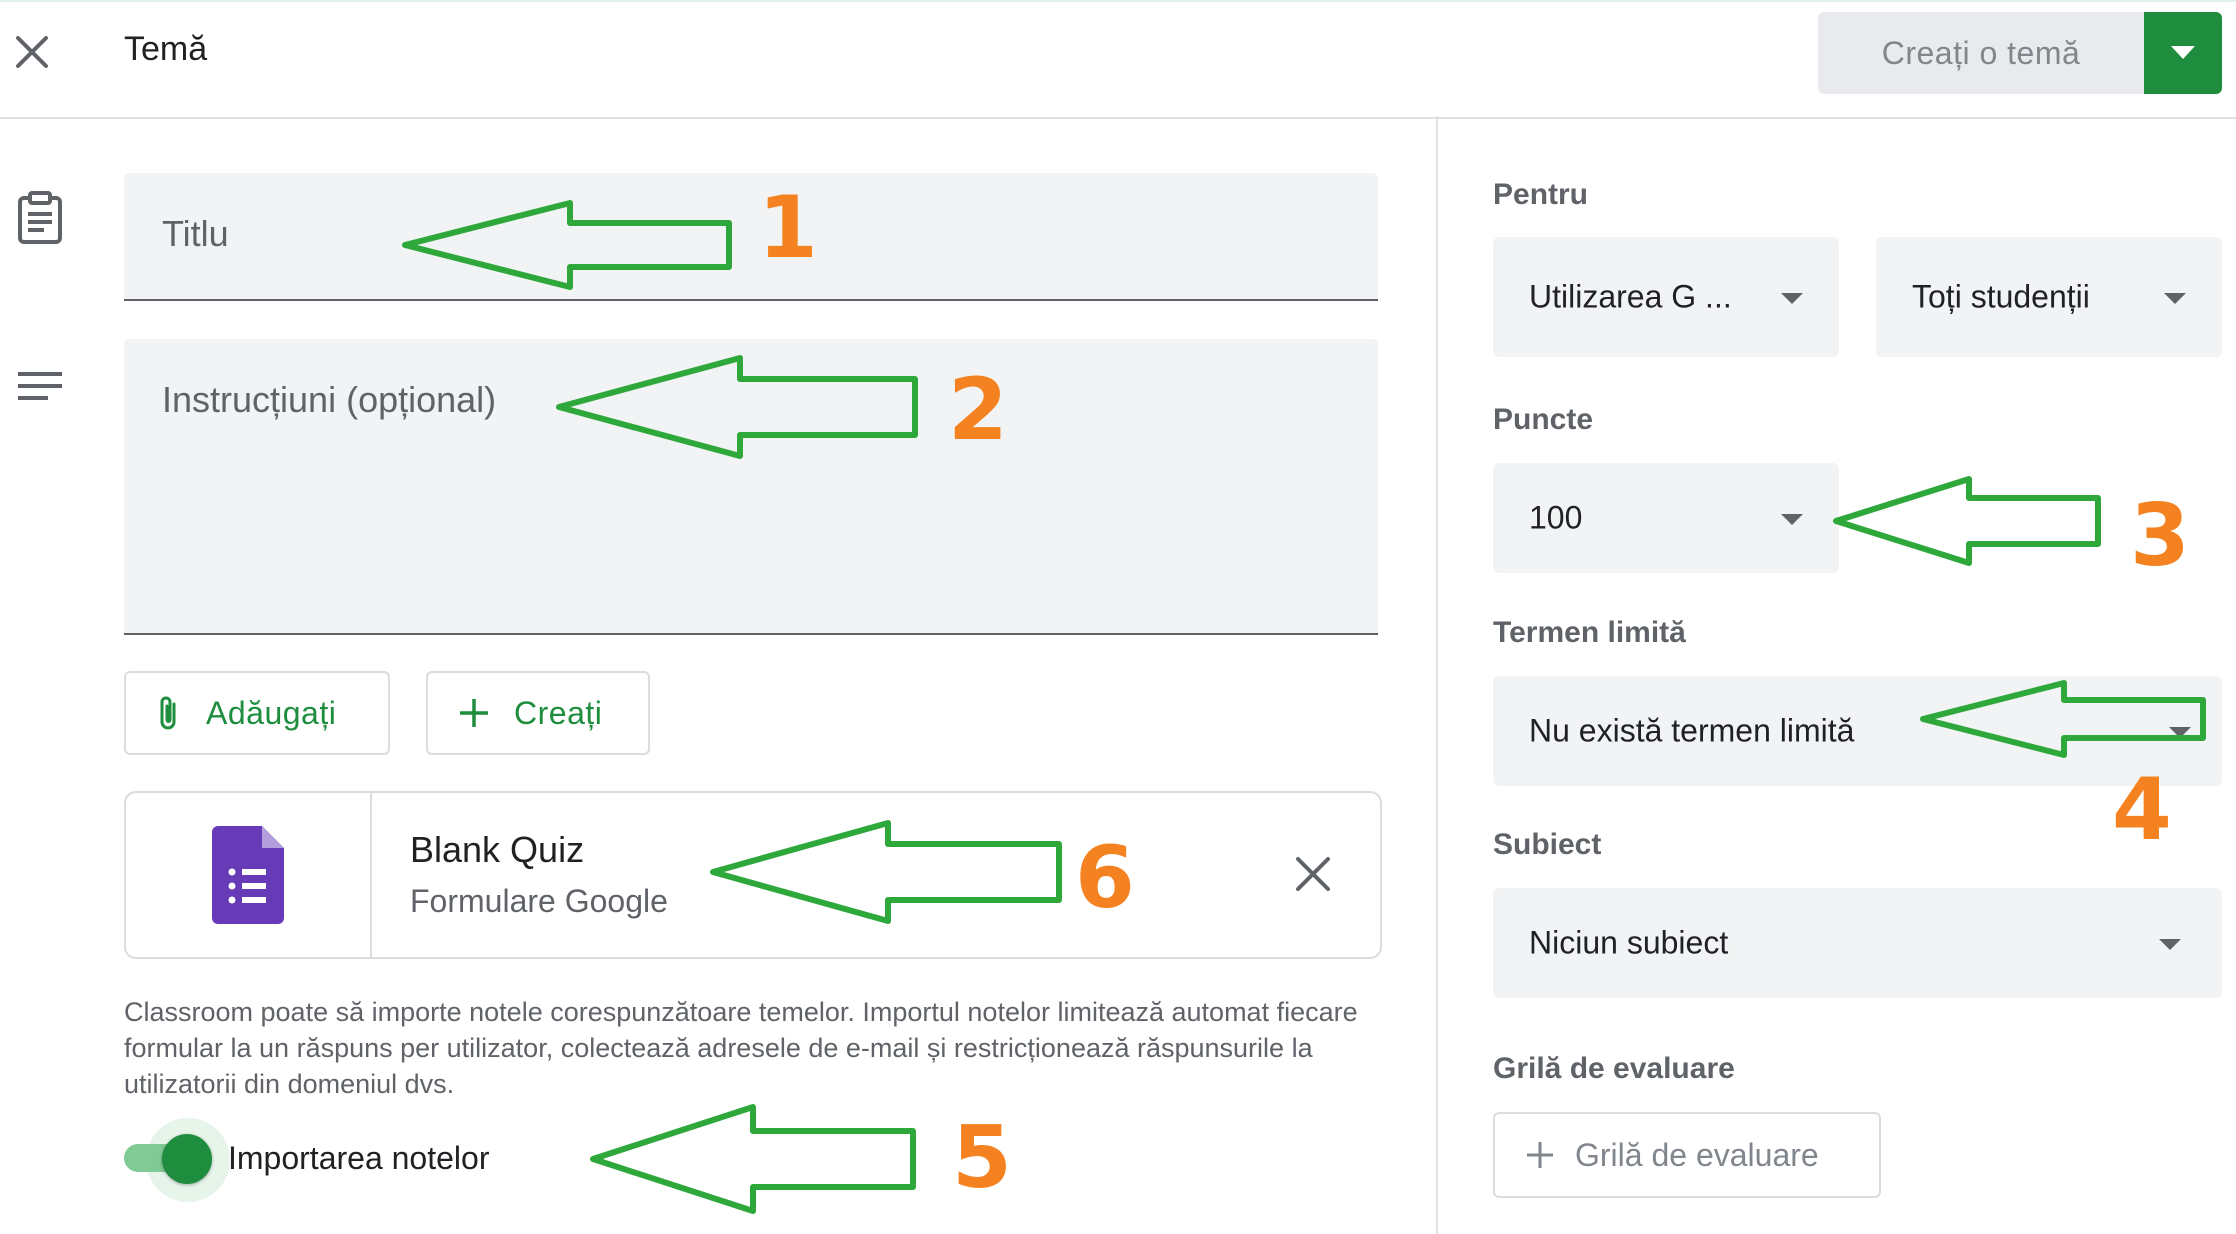  I want to click on points-select-value: 100, so click(1556, 517).